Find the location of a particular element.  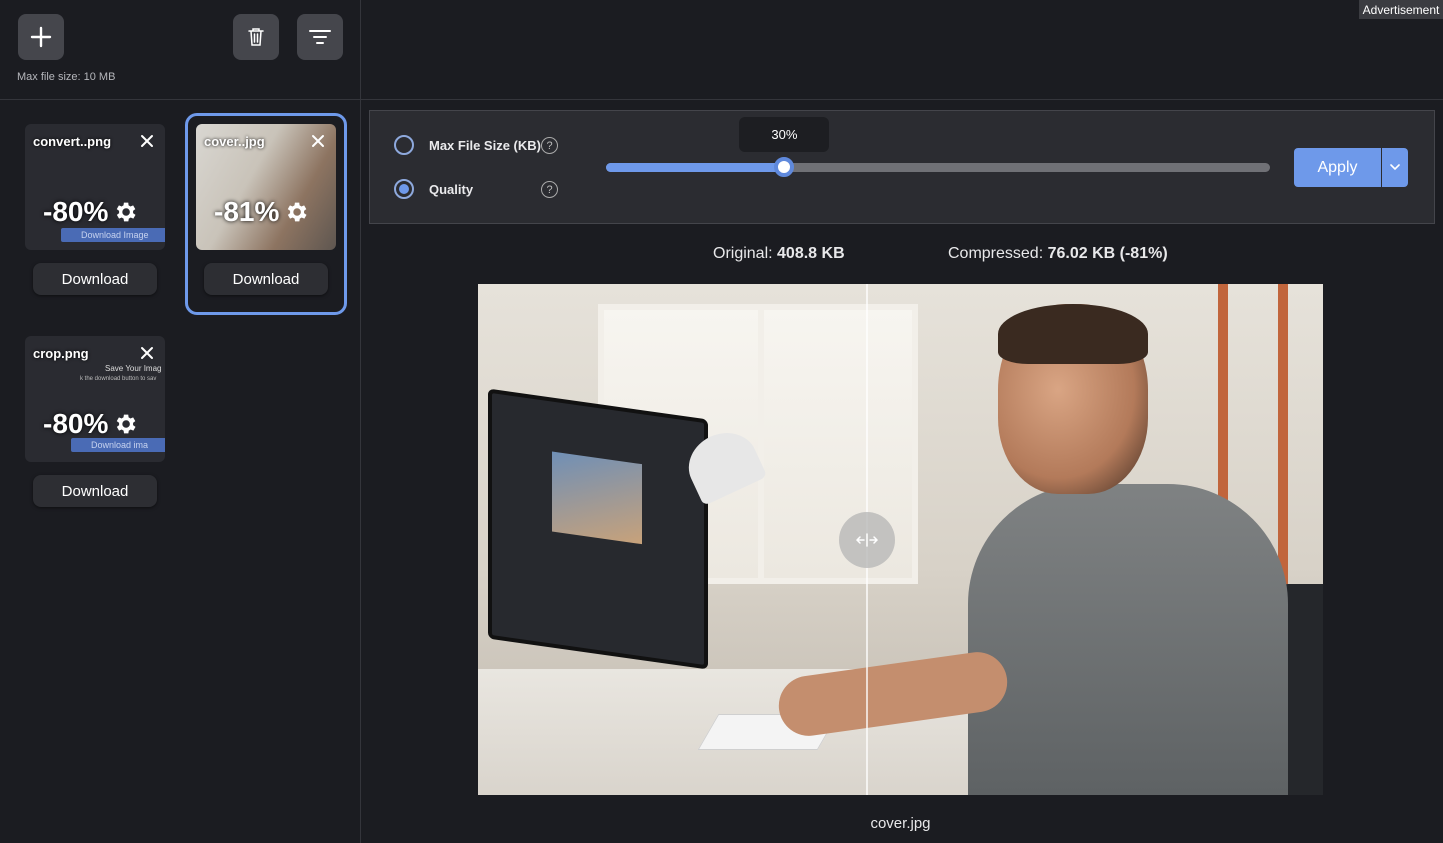

quality-tooltip: 30% is located at coordinates (784, 134).